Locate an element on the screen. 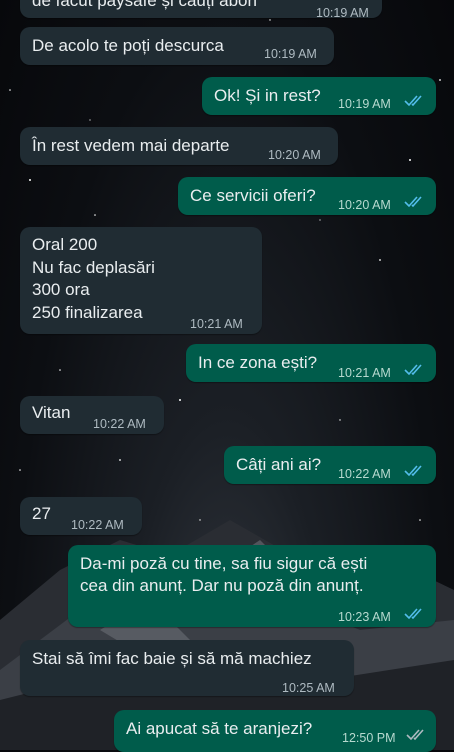  message-incoming: 27 10:22 AM is located at coordinates (81, 516).